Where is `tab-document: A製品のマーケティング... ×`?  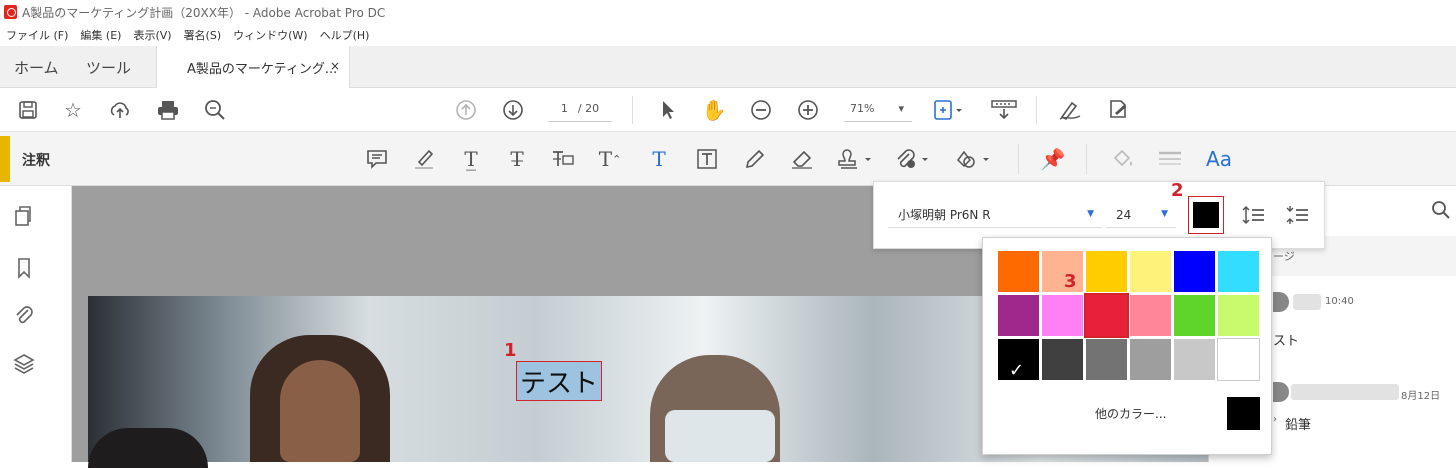 tab-document: A製品のマーケティング... × is located at coordinates (253, 67).